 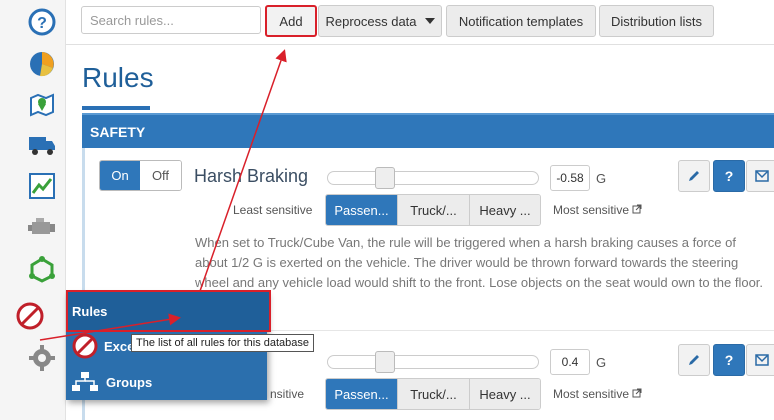 I want to click on truck-icon, so click(x=42, y=146).